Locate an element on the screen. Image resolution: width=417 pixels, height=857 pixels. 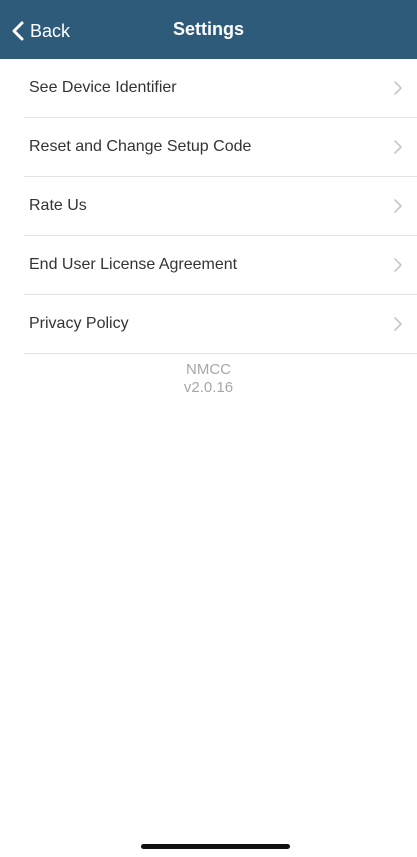
settings-item-label: Reset and Change Setup Code is located at coordinates (140, 146).